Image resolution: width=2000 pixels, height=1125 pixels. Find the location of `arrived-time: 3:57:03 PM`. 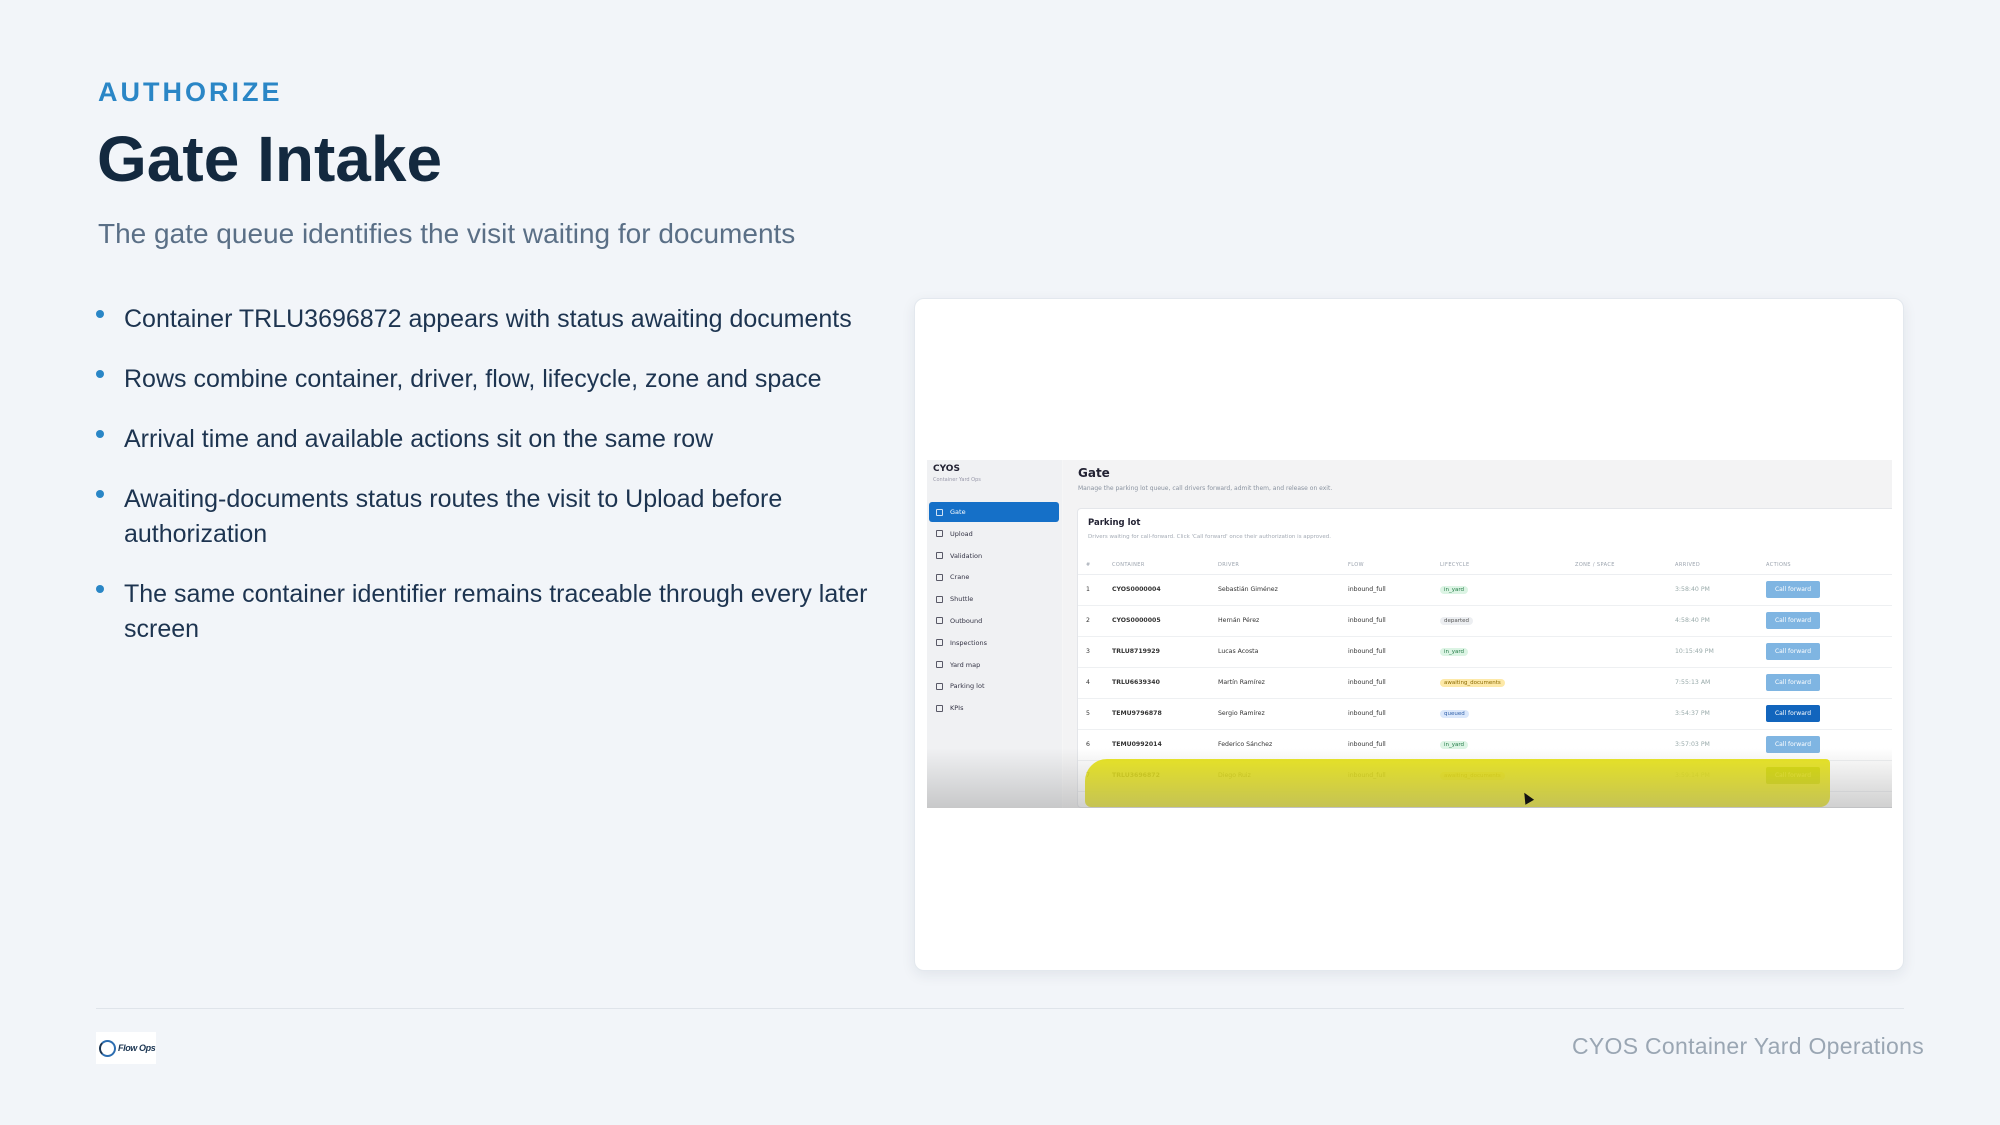

arrived-time: 3:57:03 PM is located at coordinates (1720, 745).